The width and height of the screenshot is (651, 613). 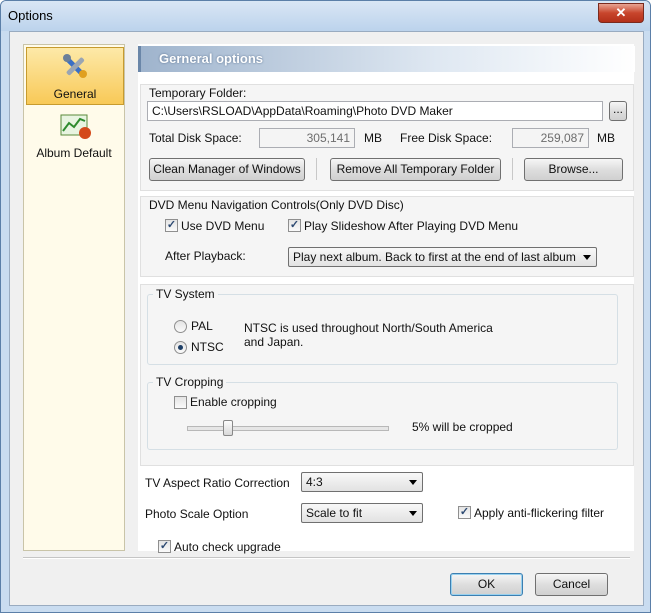 I want to click on cropping-slider-thumb, so click(x=228, y=428).